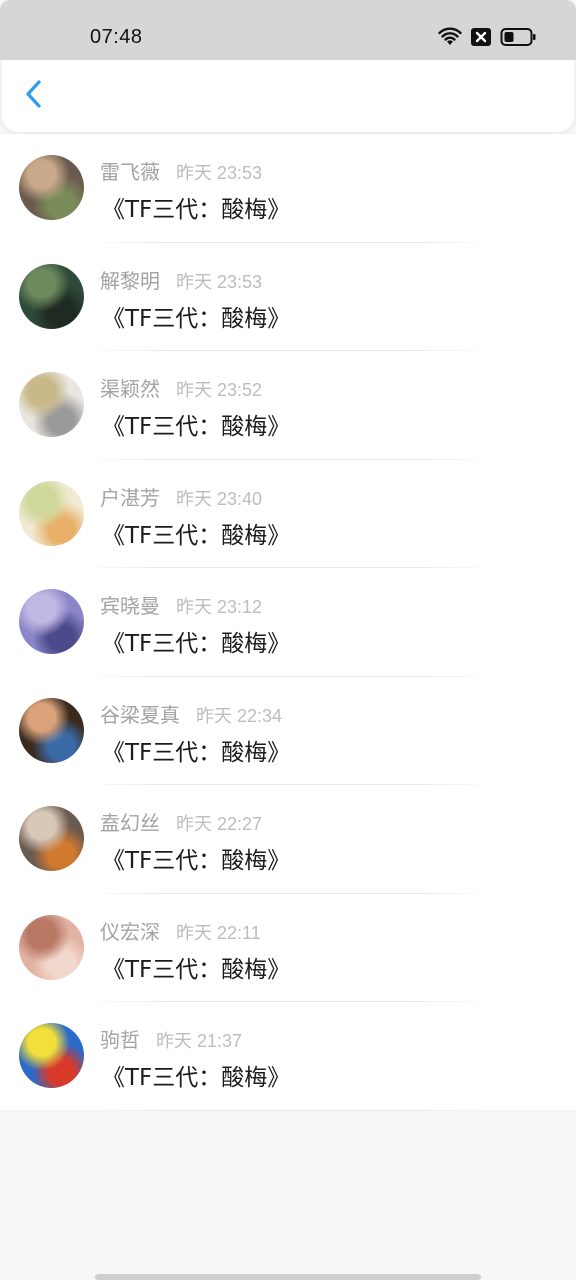  Describe the element at coordinates (219, 498) in the screenshot. I see `comment-time: 昨天 23:40` at that location.